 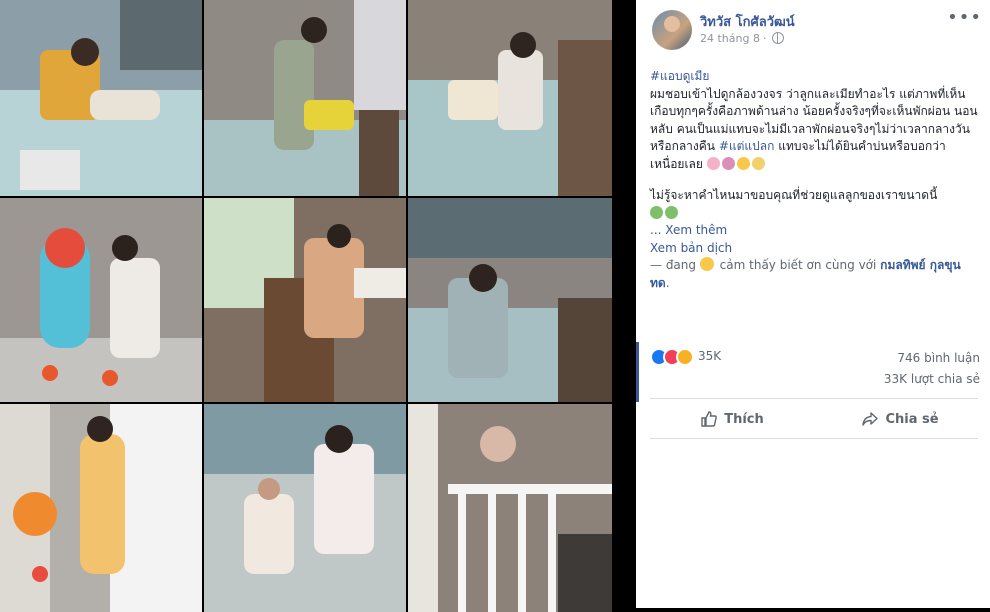 I want to click on post-meta: 24 tháng 8 ·, so click(x=742, y=38).